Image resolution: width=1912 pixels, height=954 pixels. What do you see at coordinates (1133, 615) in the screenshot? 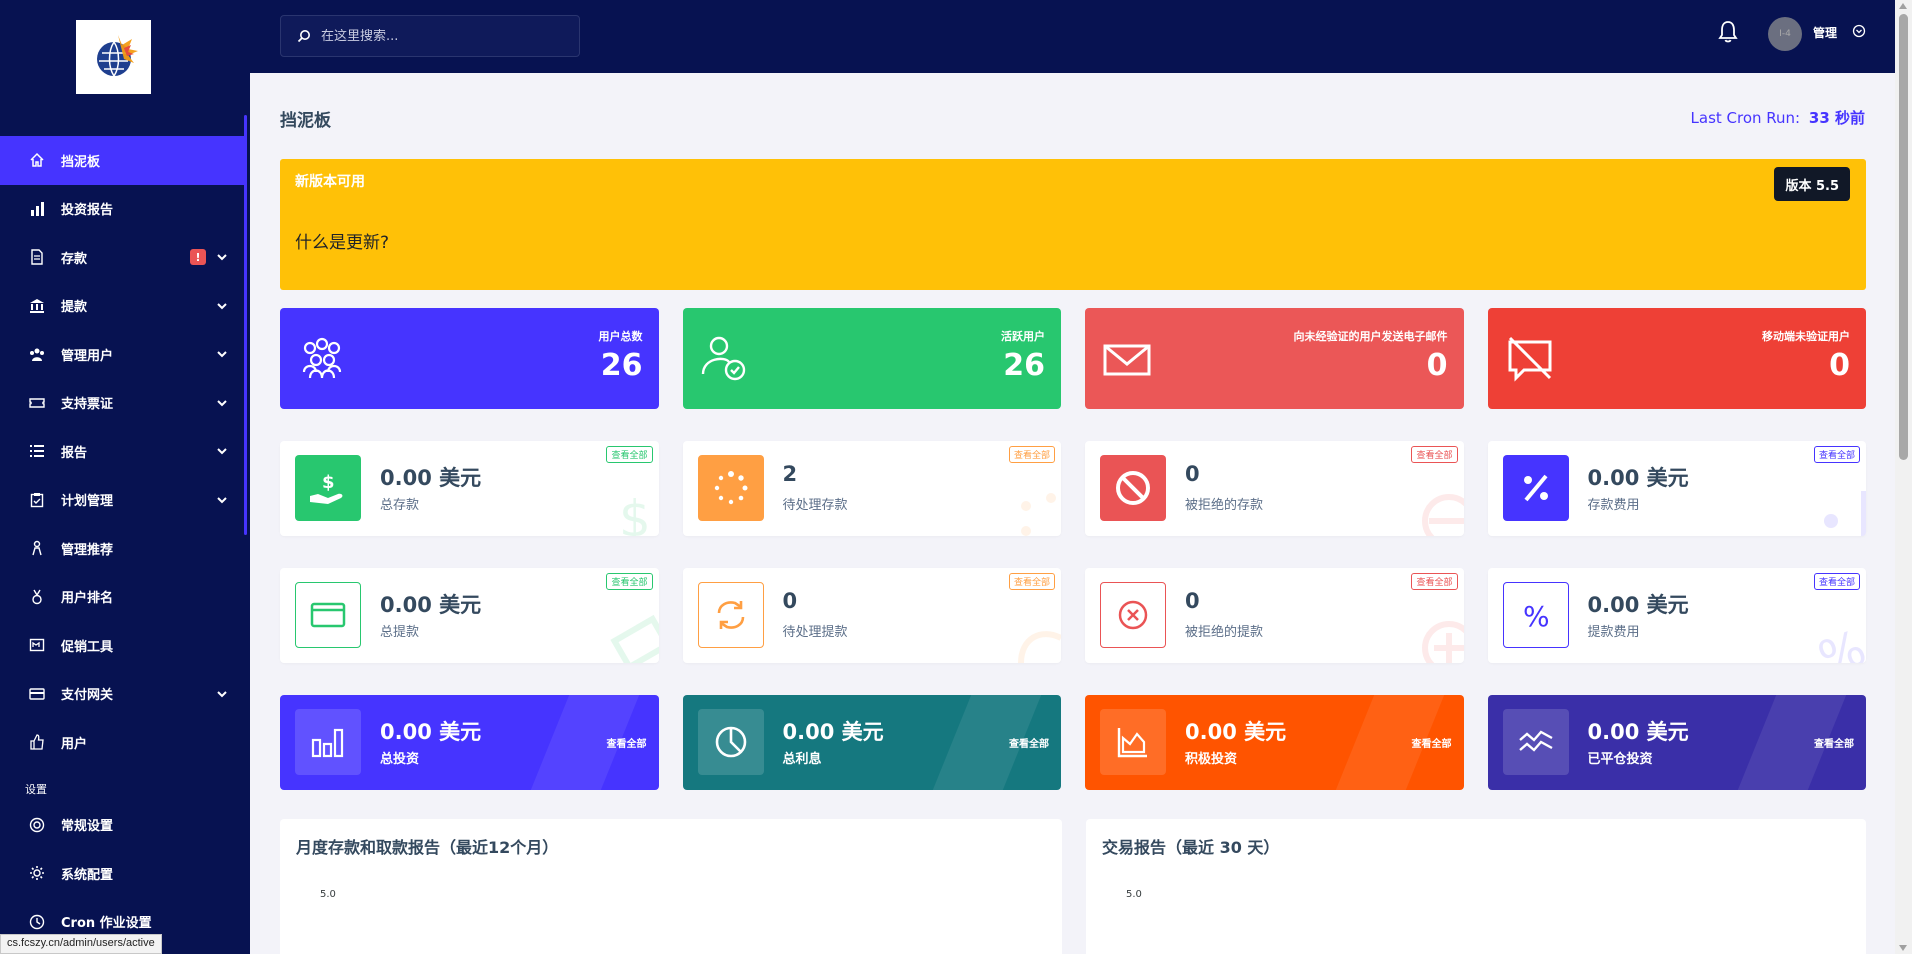
I see `times-circle-icon` at bounding box center [1133, 615].